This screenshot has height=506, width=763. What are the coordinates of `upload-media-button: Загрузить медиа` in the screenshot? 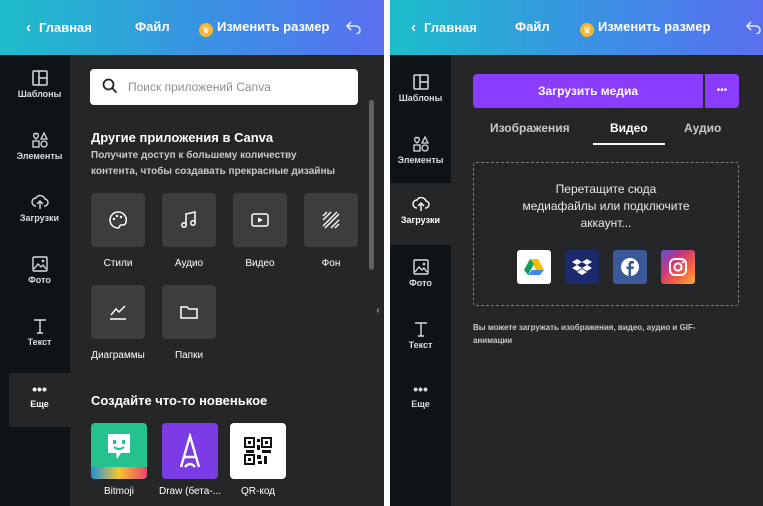 It's located at (588, 91).